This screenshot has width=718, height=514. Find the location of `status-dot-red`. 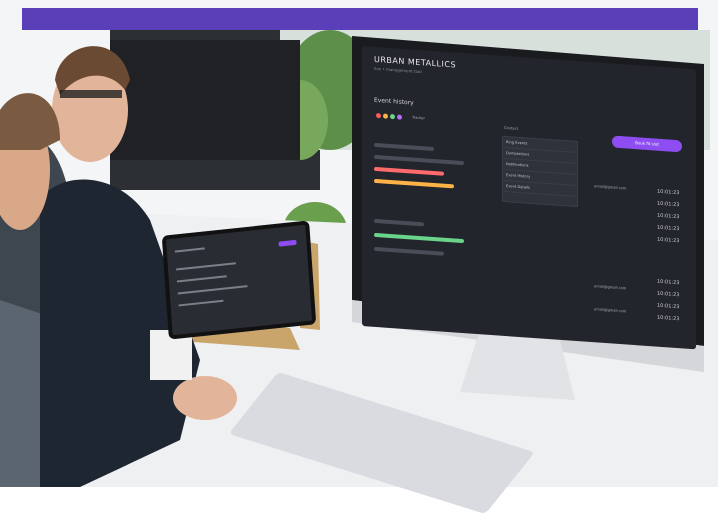

status-dot-red is located at coordinates (378, 115).